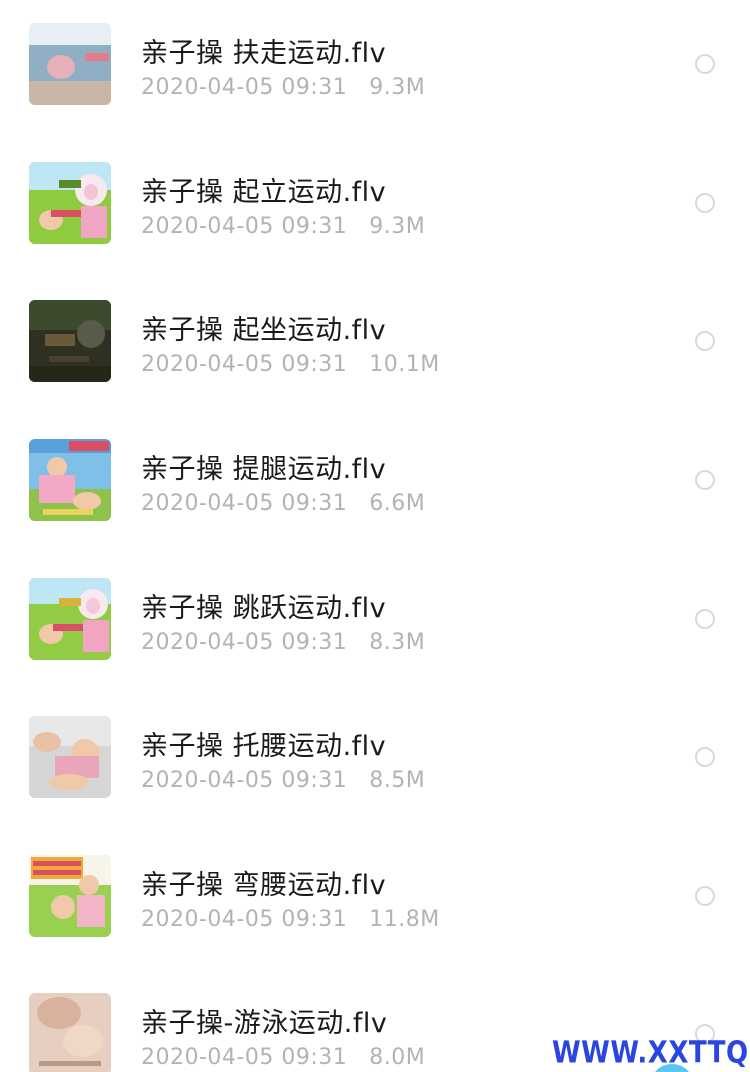  I want to click on file-size: 8.0M, so click(397, 1057).